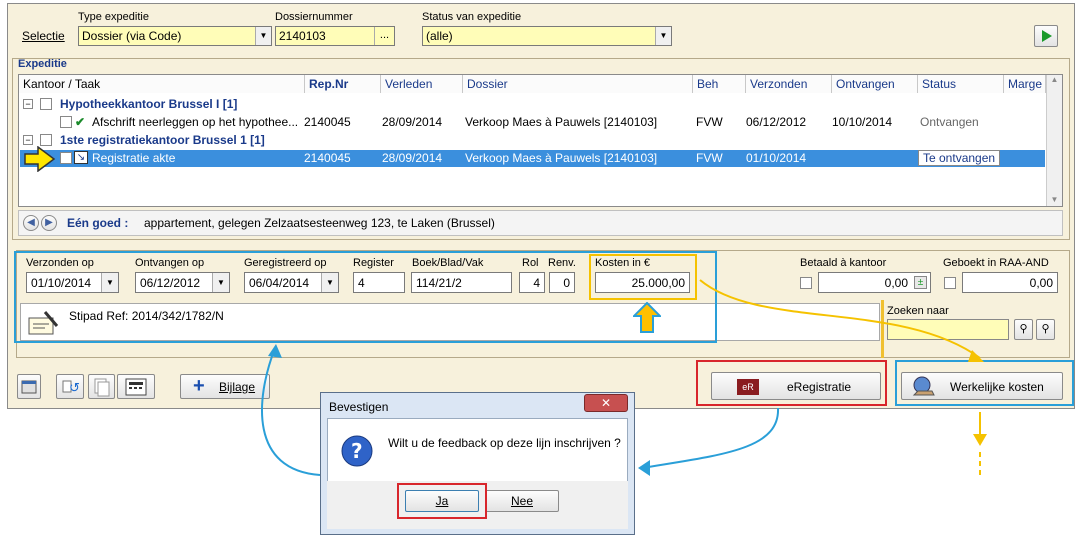  Describe the element at coordinates (442, 501) in the screenshot. I see `annotation-red-box-ja` at that location.